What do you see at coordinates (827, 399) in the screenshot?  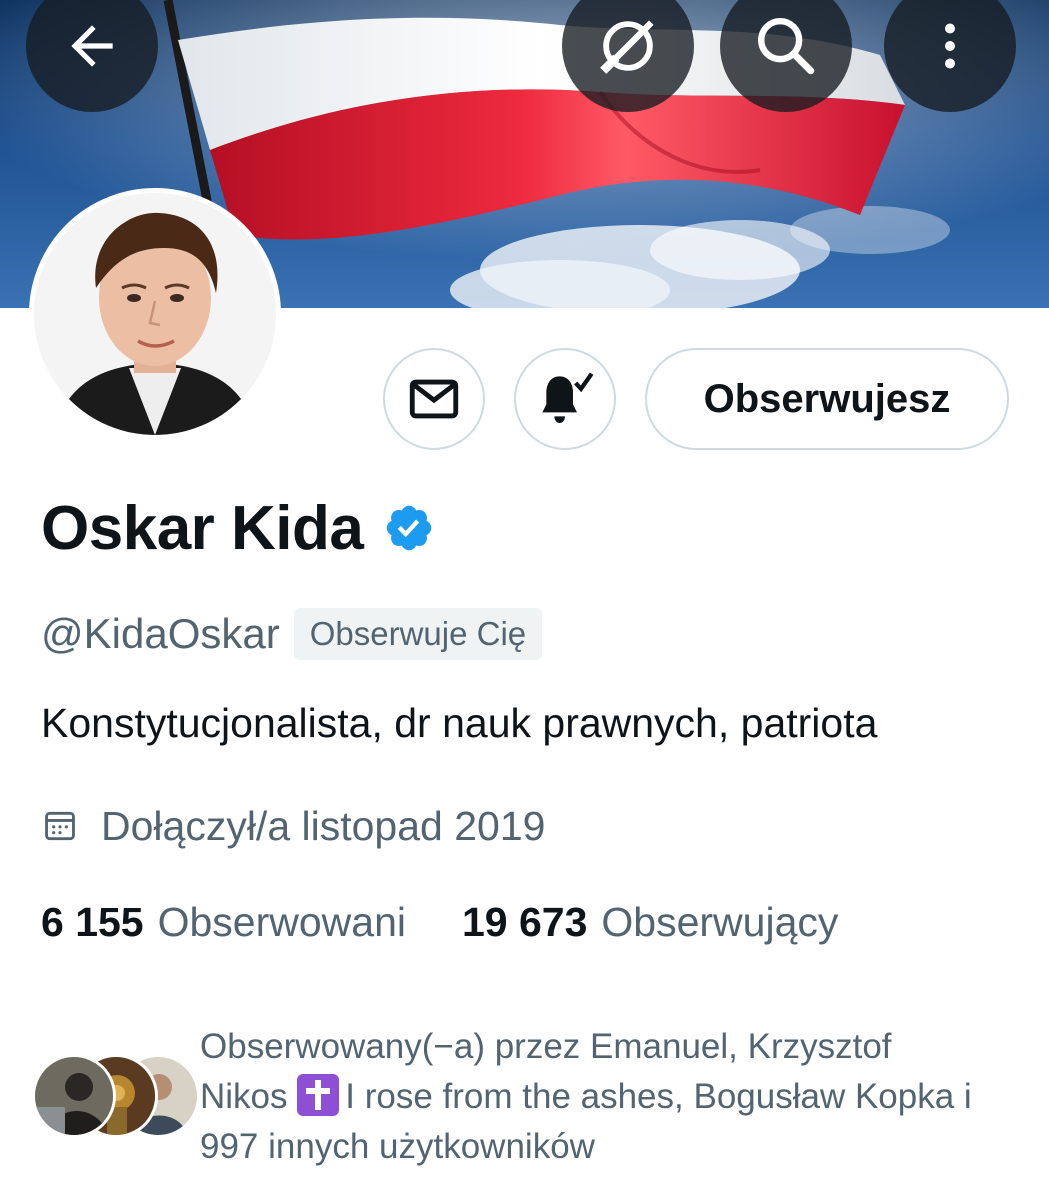 I see `following-button: Obserwujesz` at bounding box center [827, 399].